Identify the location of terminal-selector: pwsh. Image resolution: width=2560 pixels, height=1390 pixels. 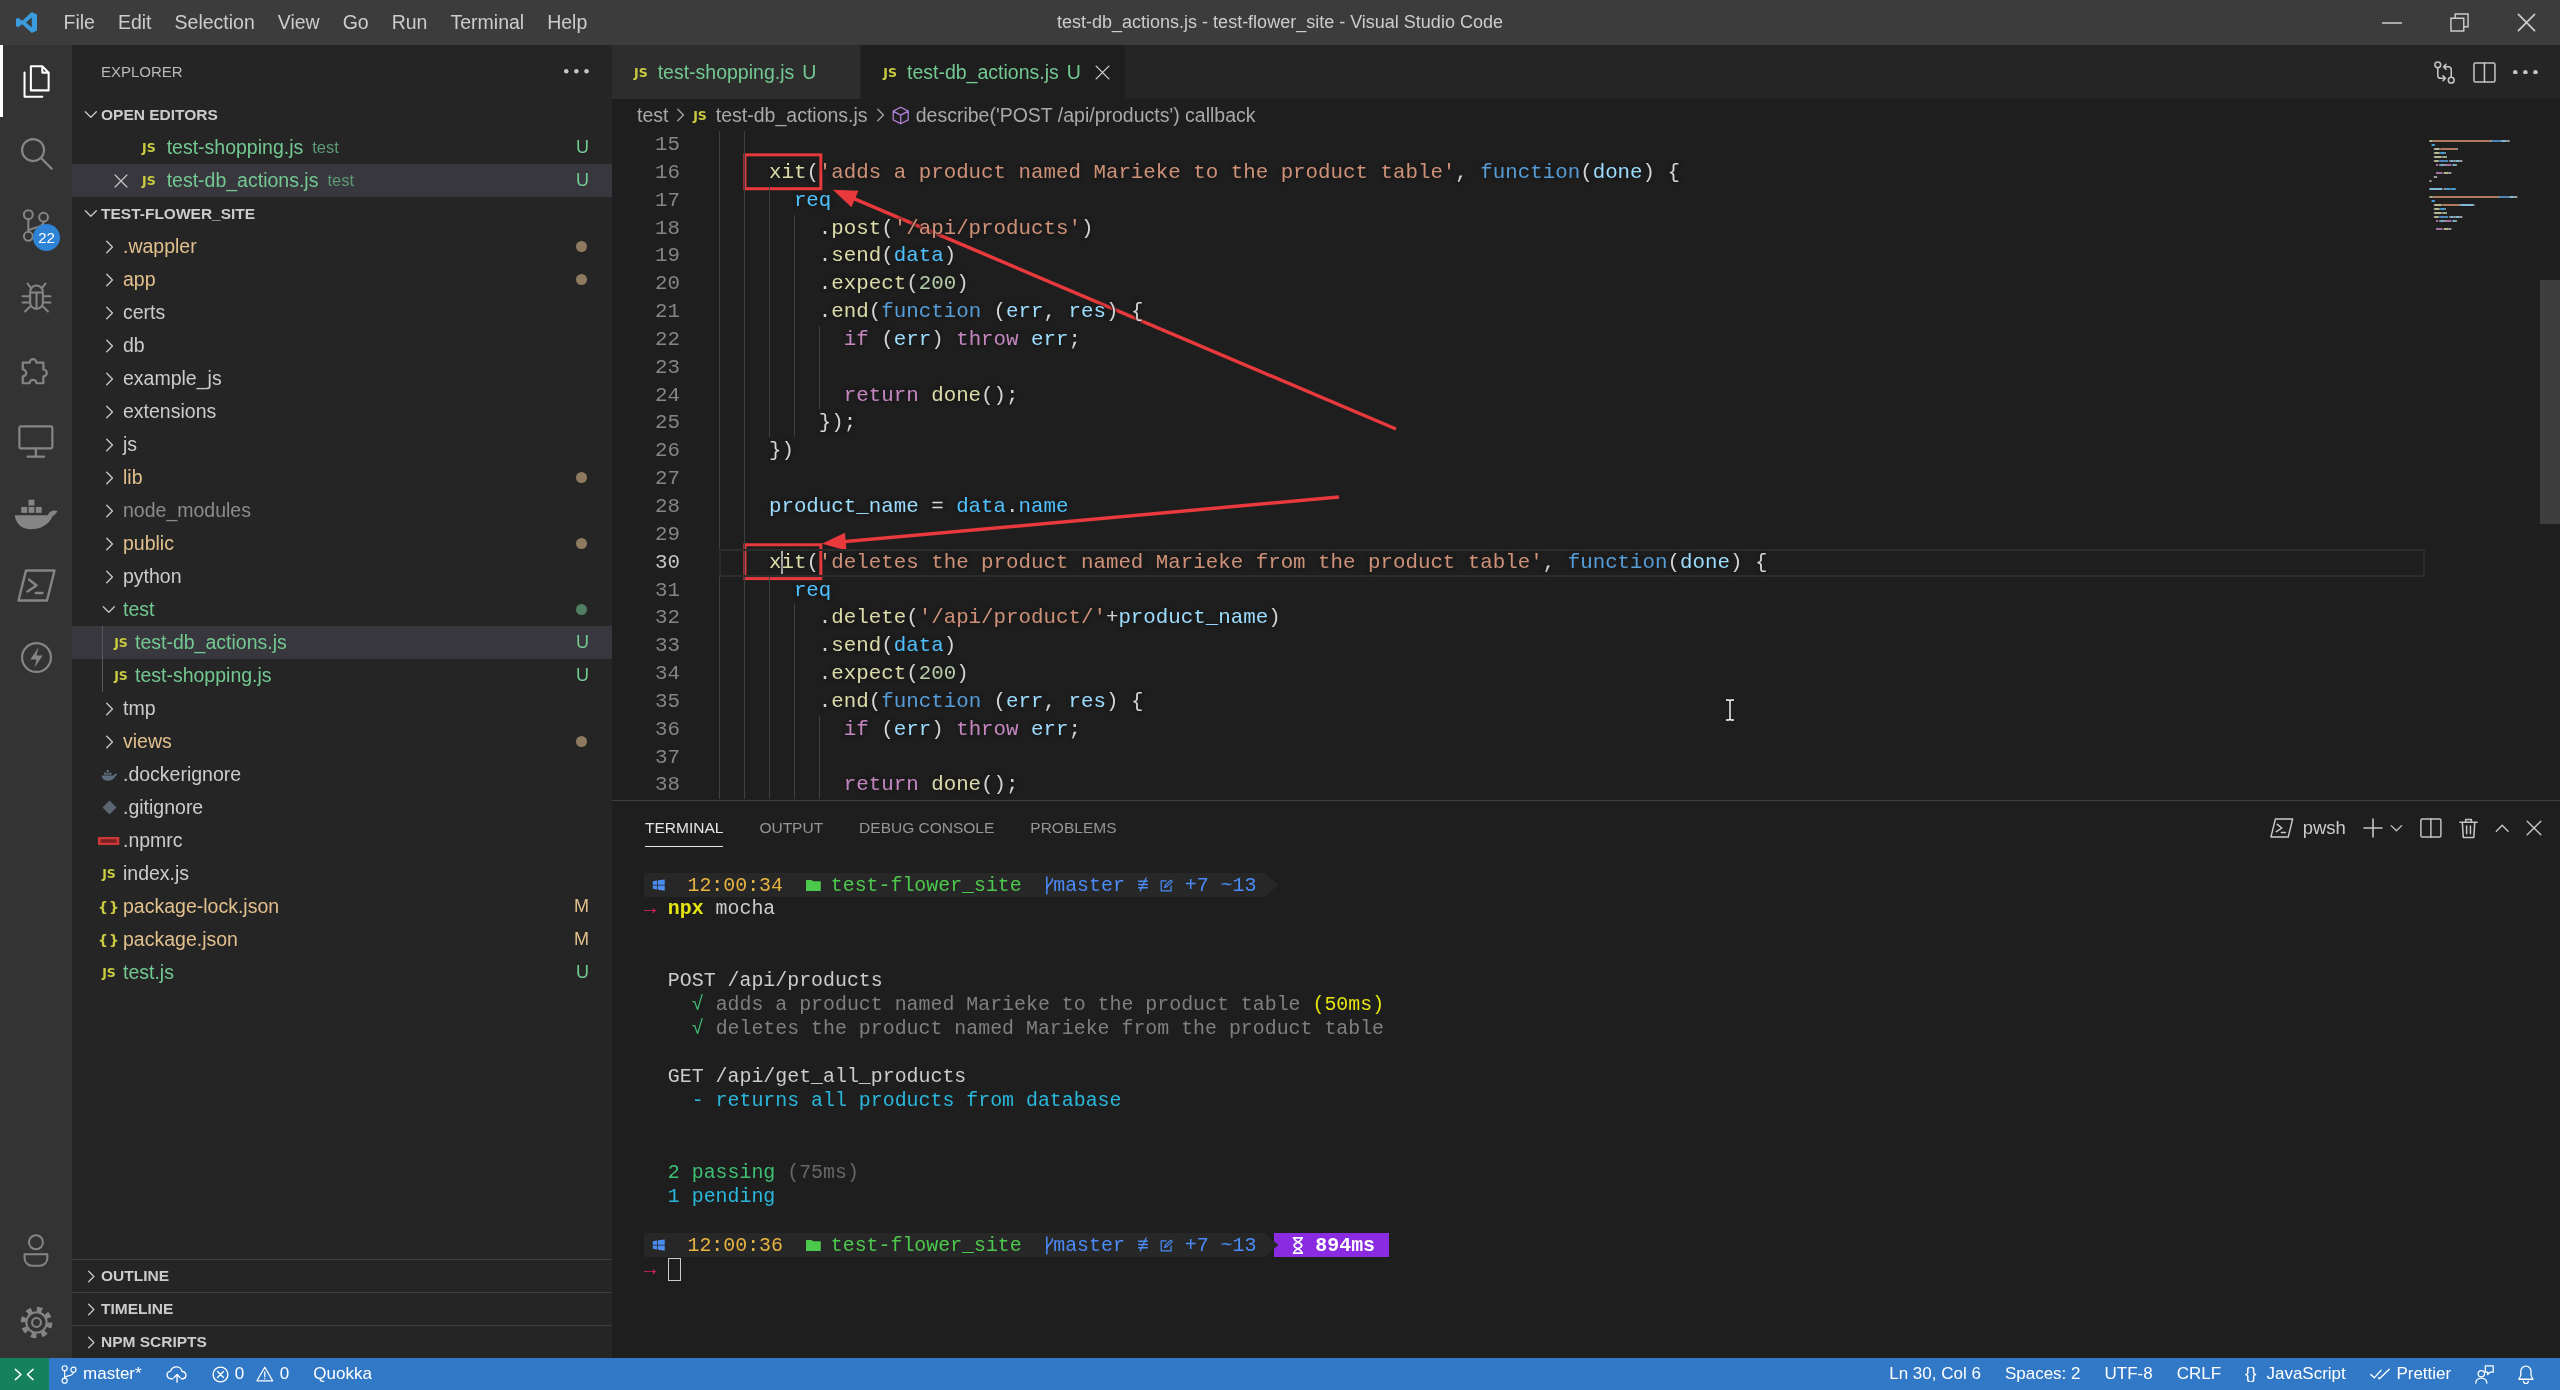
(2308, 828).